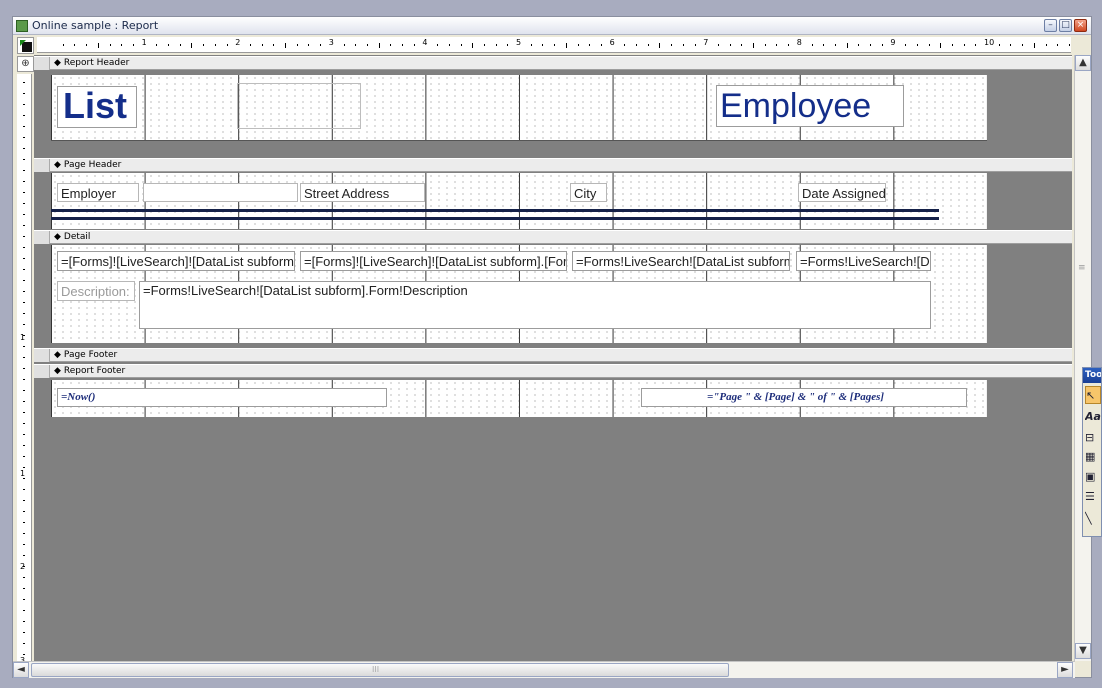 The image size is (1102, 688). What do you see at coordinates (98, 192) in the screenshot?
I see `label-employer: Employer` at bounding box center [98, 192].